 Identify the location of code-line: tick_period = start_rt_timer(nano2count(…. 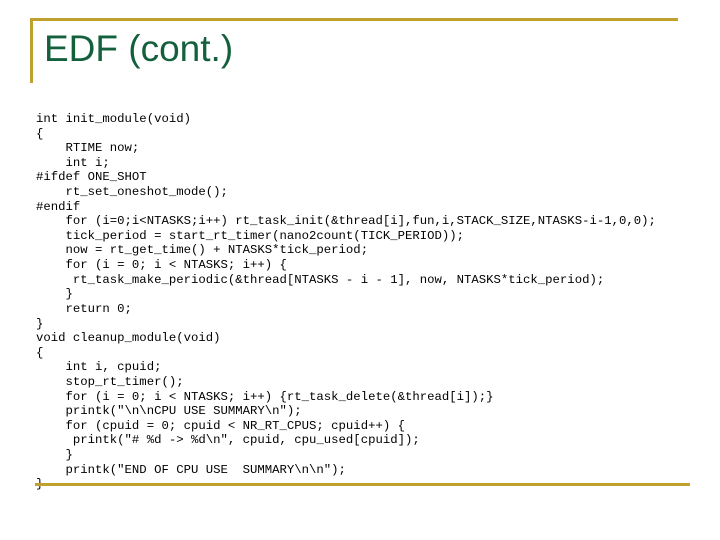
(250, 235).